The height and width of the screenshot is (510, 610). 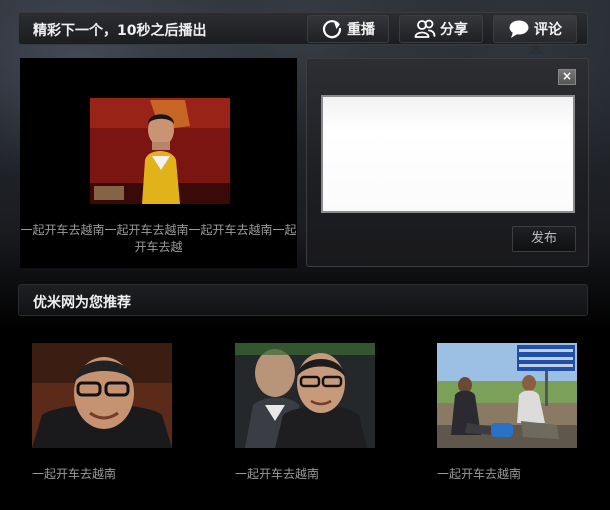 I want to click on close-button: ×, so click(x=567, y=77).